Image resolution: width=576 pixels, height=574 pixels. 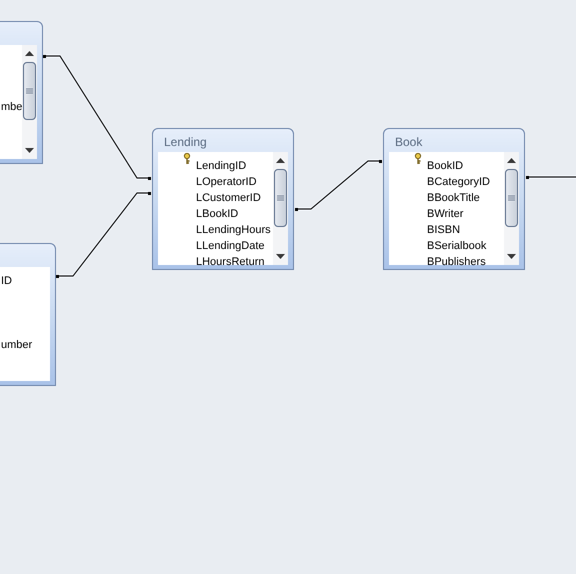 What do you see at coordinates (230, 262) in the screenshot?
I see `field-name: LHoursReturn` at bounding box center [230, 262].